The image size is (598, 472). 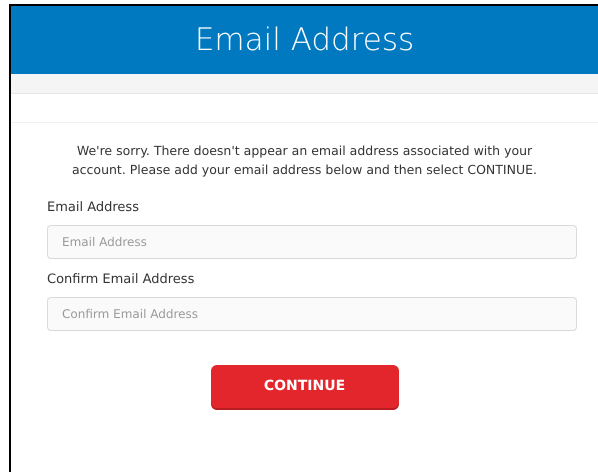 What do you see at coordinates (93, 208) in the screenshot?
I see `field-label: Email Address` at bounding box center [93, 208].